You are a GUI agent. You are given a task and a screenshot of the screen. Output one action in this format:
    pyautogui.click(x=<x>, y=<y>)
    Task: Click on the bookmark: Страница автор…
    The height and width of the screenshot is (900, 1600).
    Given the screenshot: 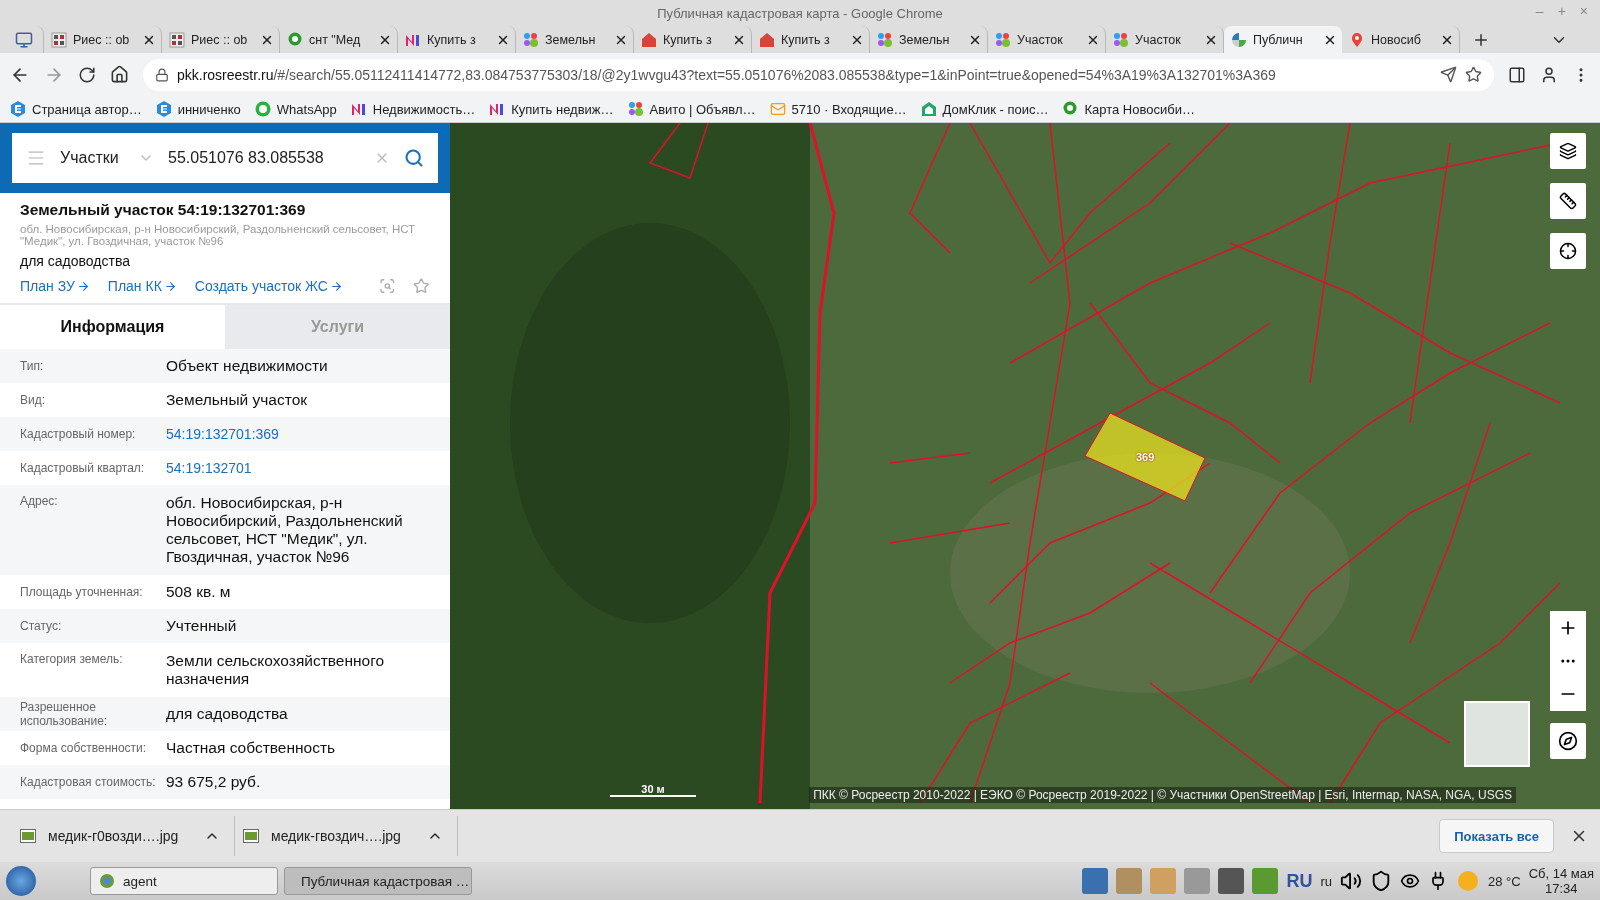 What is the action you would take?
    pyautogui.click(x=76, y=109)
    